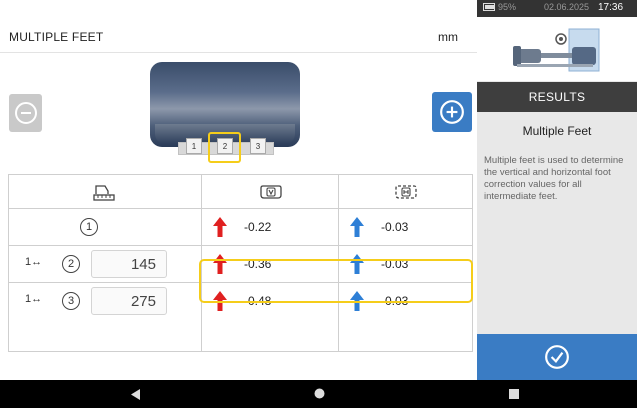 The width and height of the screenshot is (637, 408). Describe the element at coordinates (489, 7) in the screenshot. I see `battery-icon` at that location.